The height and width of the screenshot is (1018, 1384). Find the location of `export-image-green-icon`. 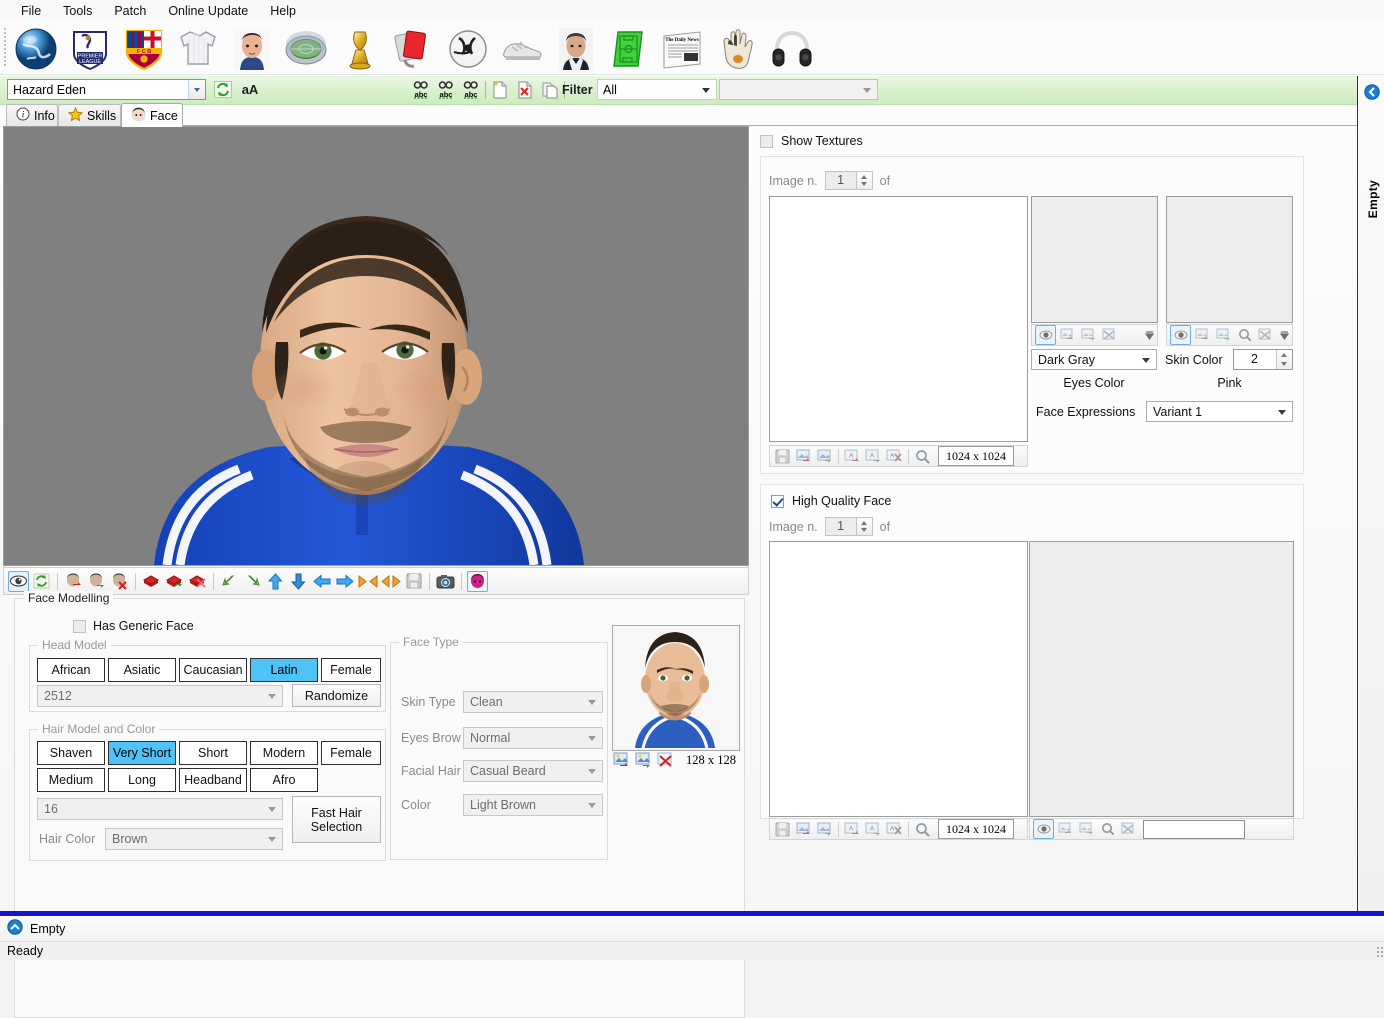

export-image-green-icon is located at coordinates (643, 760).